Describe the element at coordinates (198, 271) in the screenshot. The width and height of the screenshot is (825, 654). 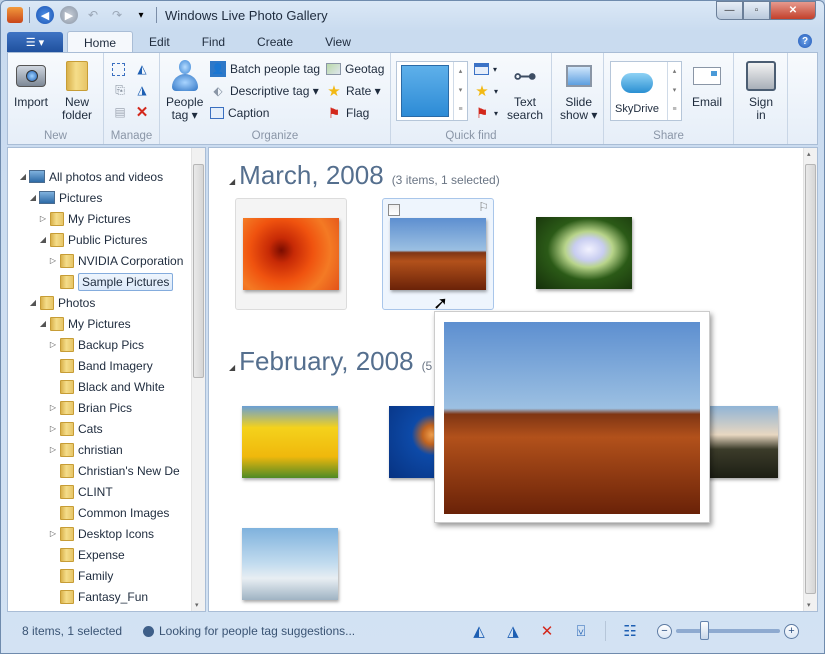
I see `nav-scrollbar-thumb` at that location.